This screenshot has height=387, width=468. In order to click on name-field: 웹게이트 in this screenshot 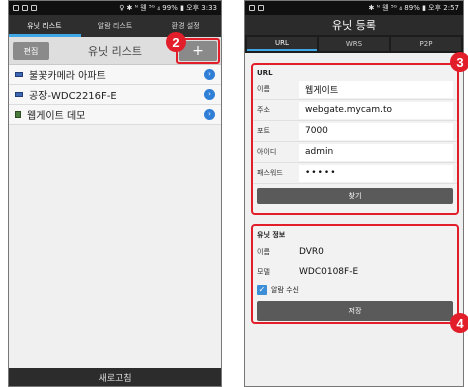, I will do `click(376, 89)`.